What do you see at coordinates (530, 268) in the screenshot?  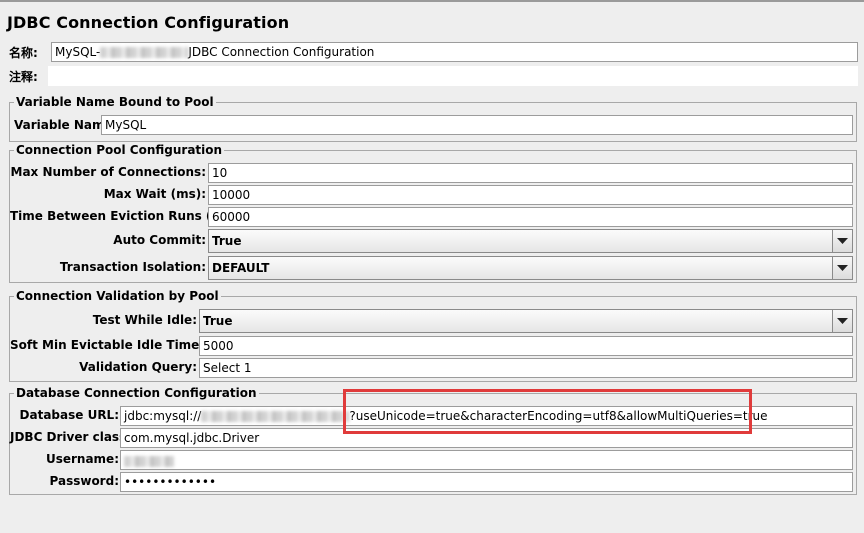 I see `transaction-isolation-select: DEFAULT` at bounding box center [530, 268].